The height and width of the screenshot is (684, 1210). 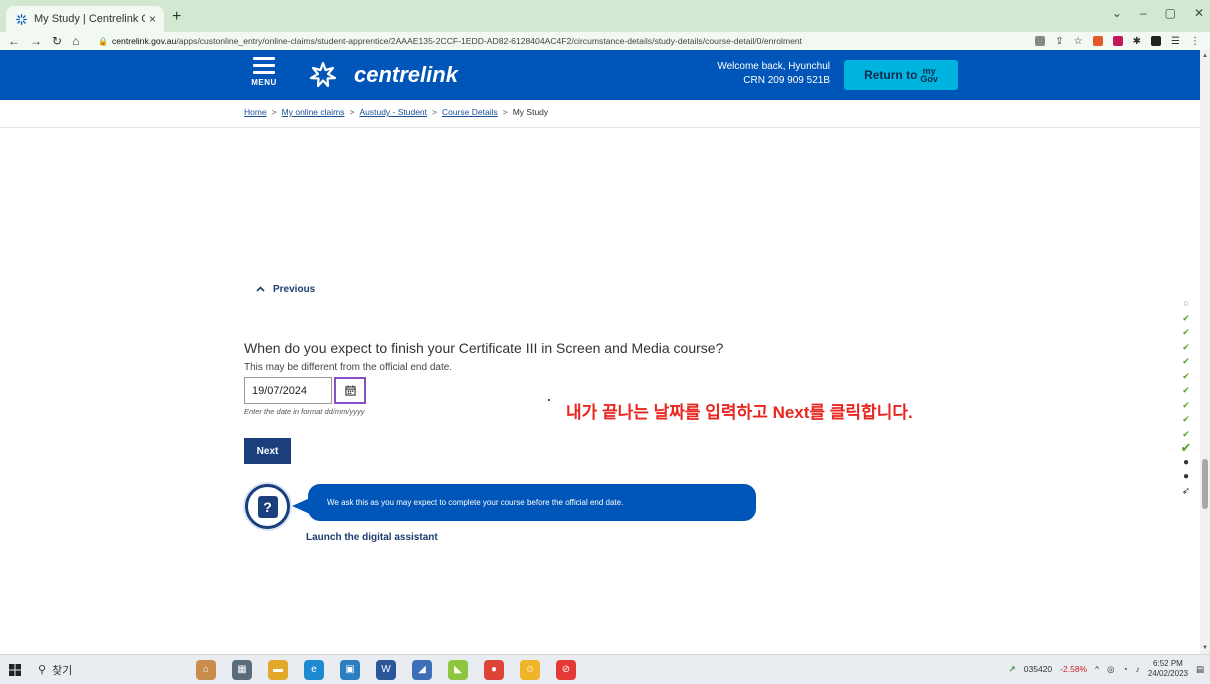 What do you see at coordinates (350, 390) in the screenshot?
I see `calendar-button` at bounding box center [350, 390].